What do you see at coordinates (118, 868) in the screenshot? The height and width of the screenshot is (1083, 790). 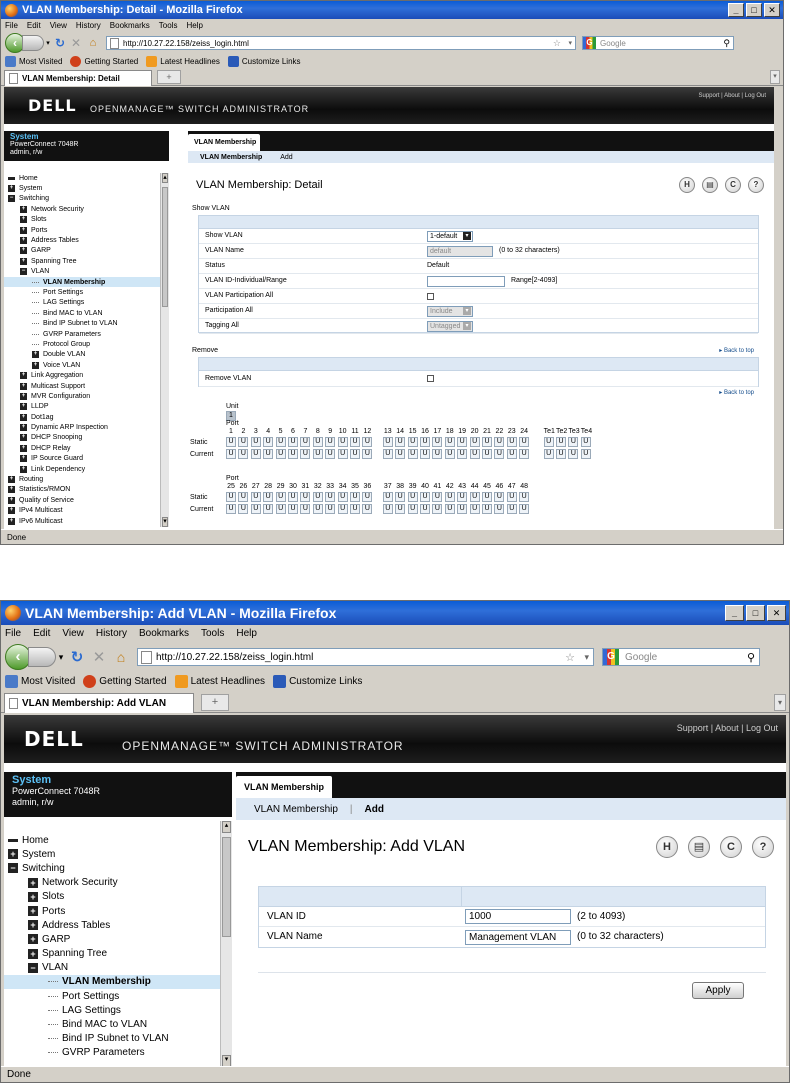 I see `tree-item-switching: − Switching` at bounding box center [118, 868].